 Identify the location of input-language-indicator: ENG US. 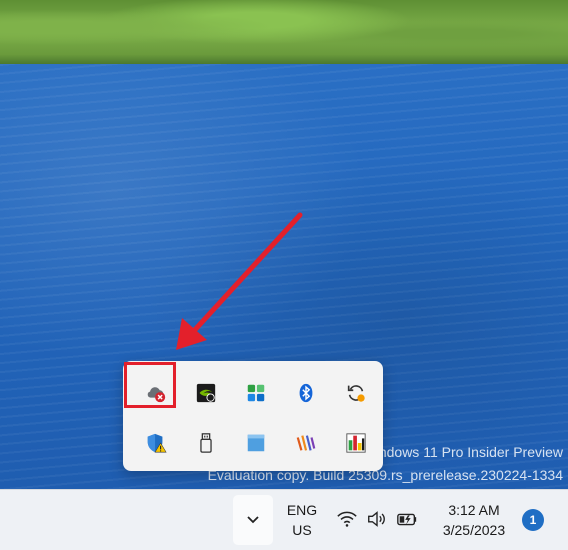
(302, 520).